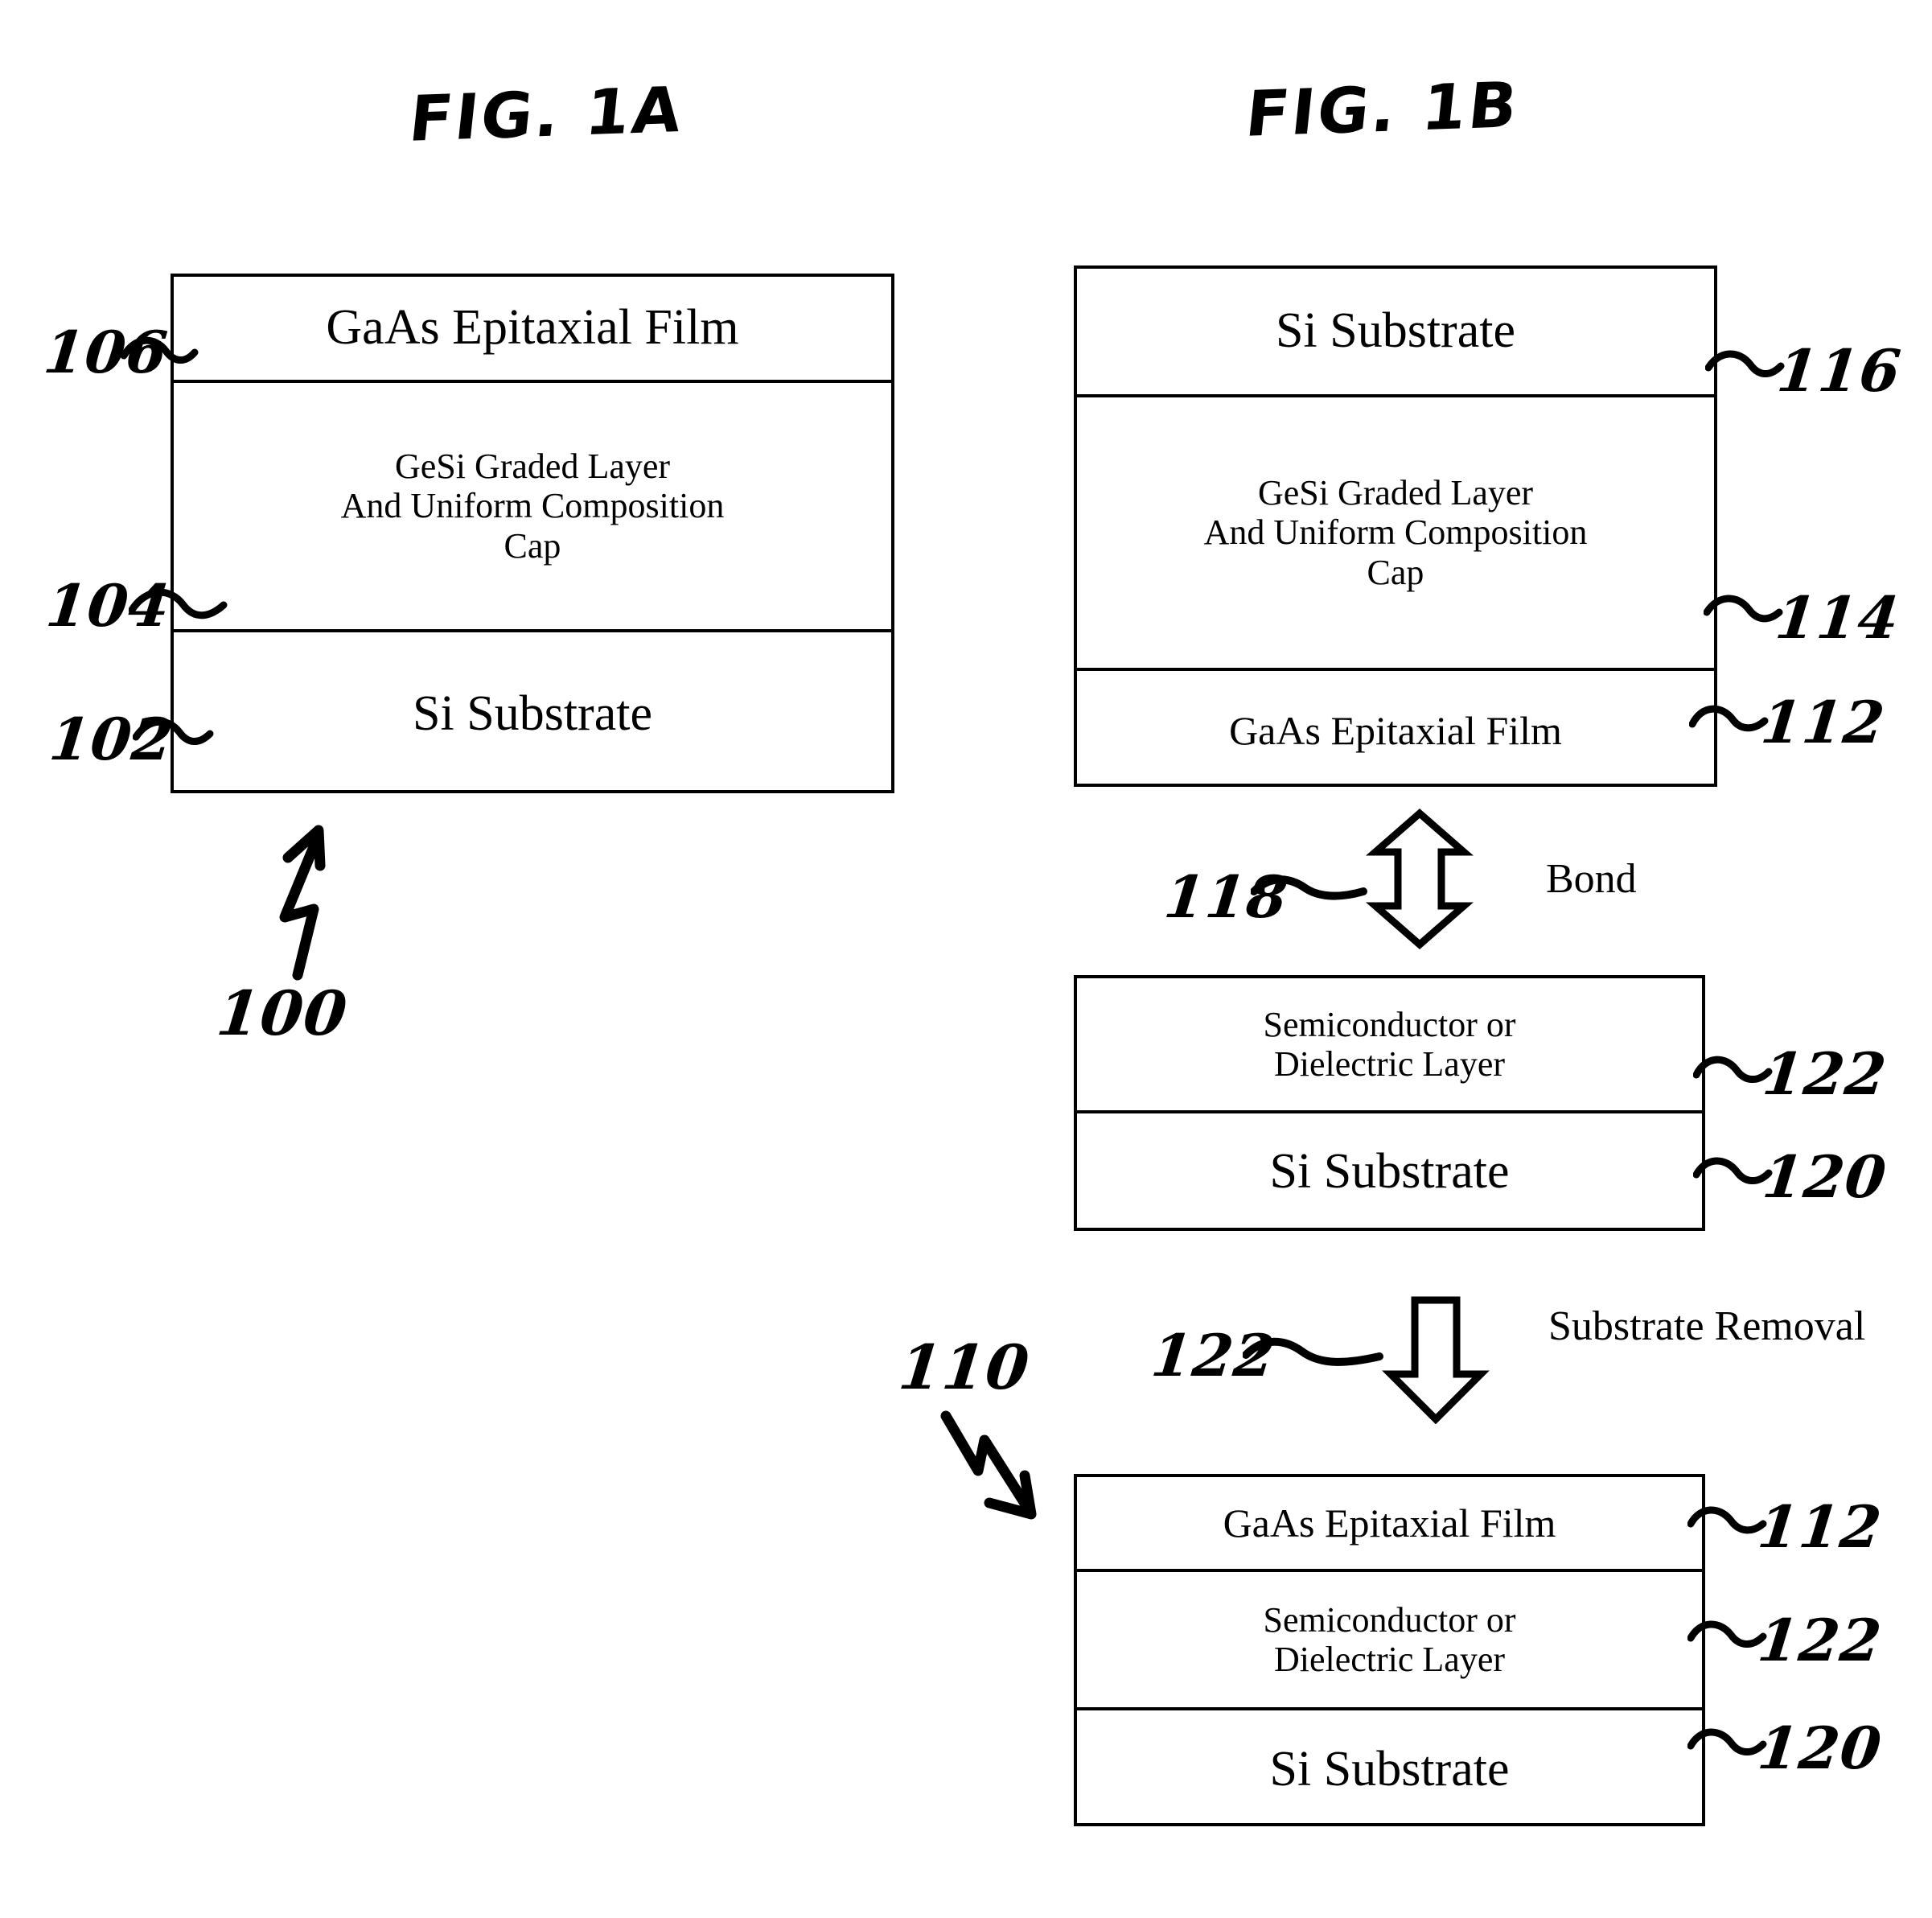 Image resolution: width=1932 pixels, height=1918 pixels. I want to click on reference-numeral-122-arrow: 122, so click(1213, 1355).